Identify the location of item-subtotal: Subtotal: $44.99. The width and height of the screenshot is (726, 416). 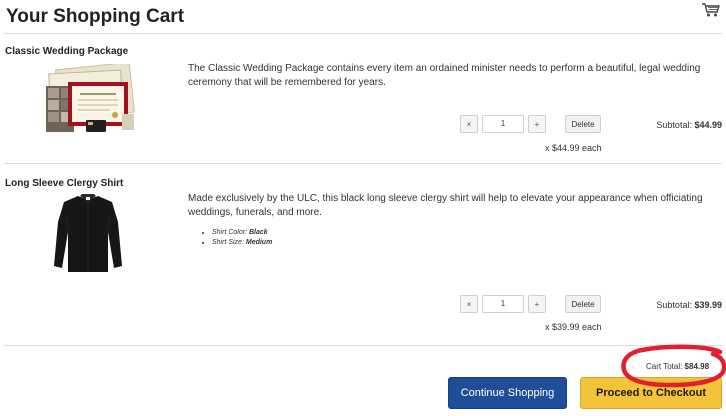
(689, 125).